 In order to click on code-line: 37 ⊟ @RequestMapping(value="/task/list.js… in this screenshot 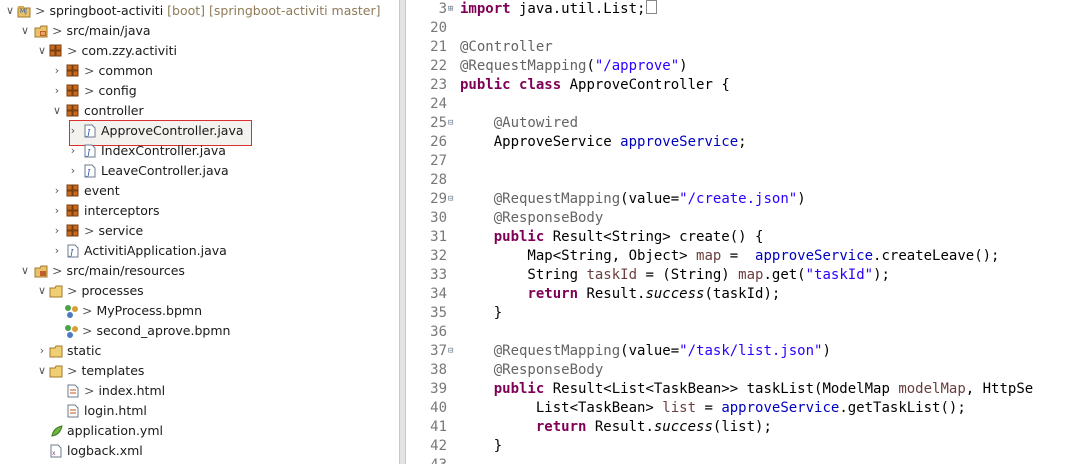, I will do `click(739, 351)`.